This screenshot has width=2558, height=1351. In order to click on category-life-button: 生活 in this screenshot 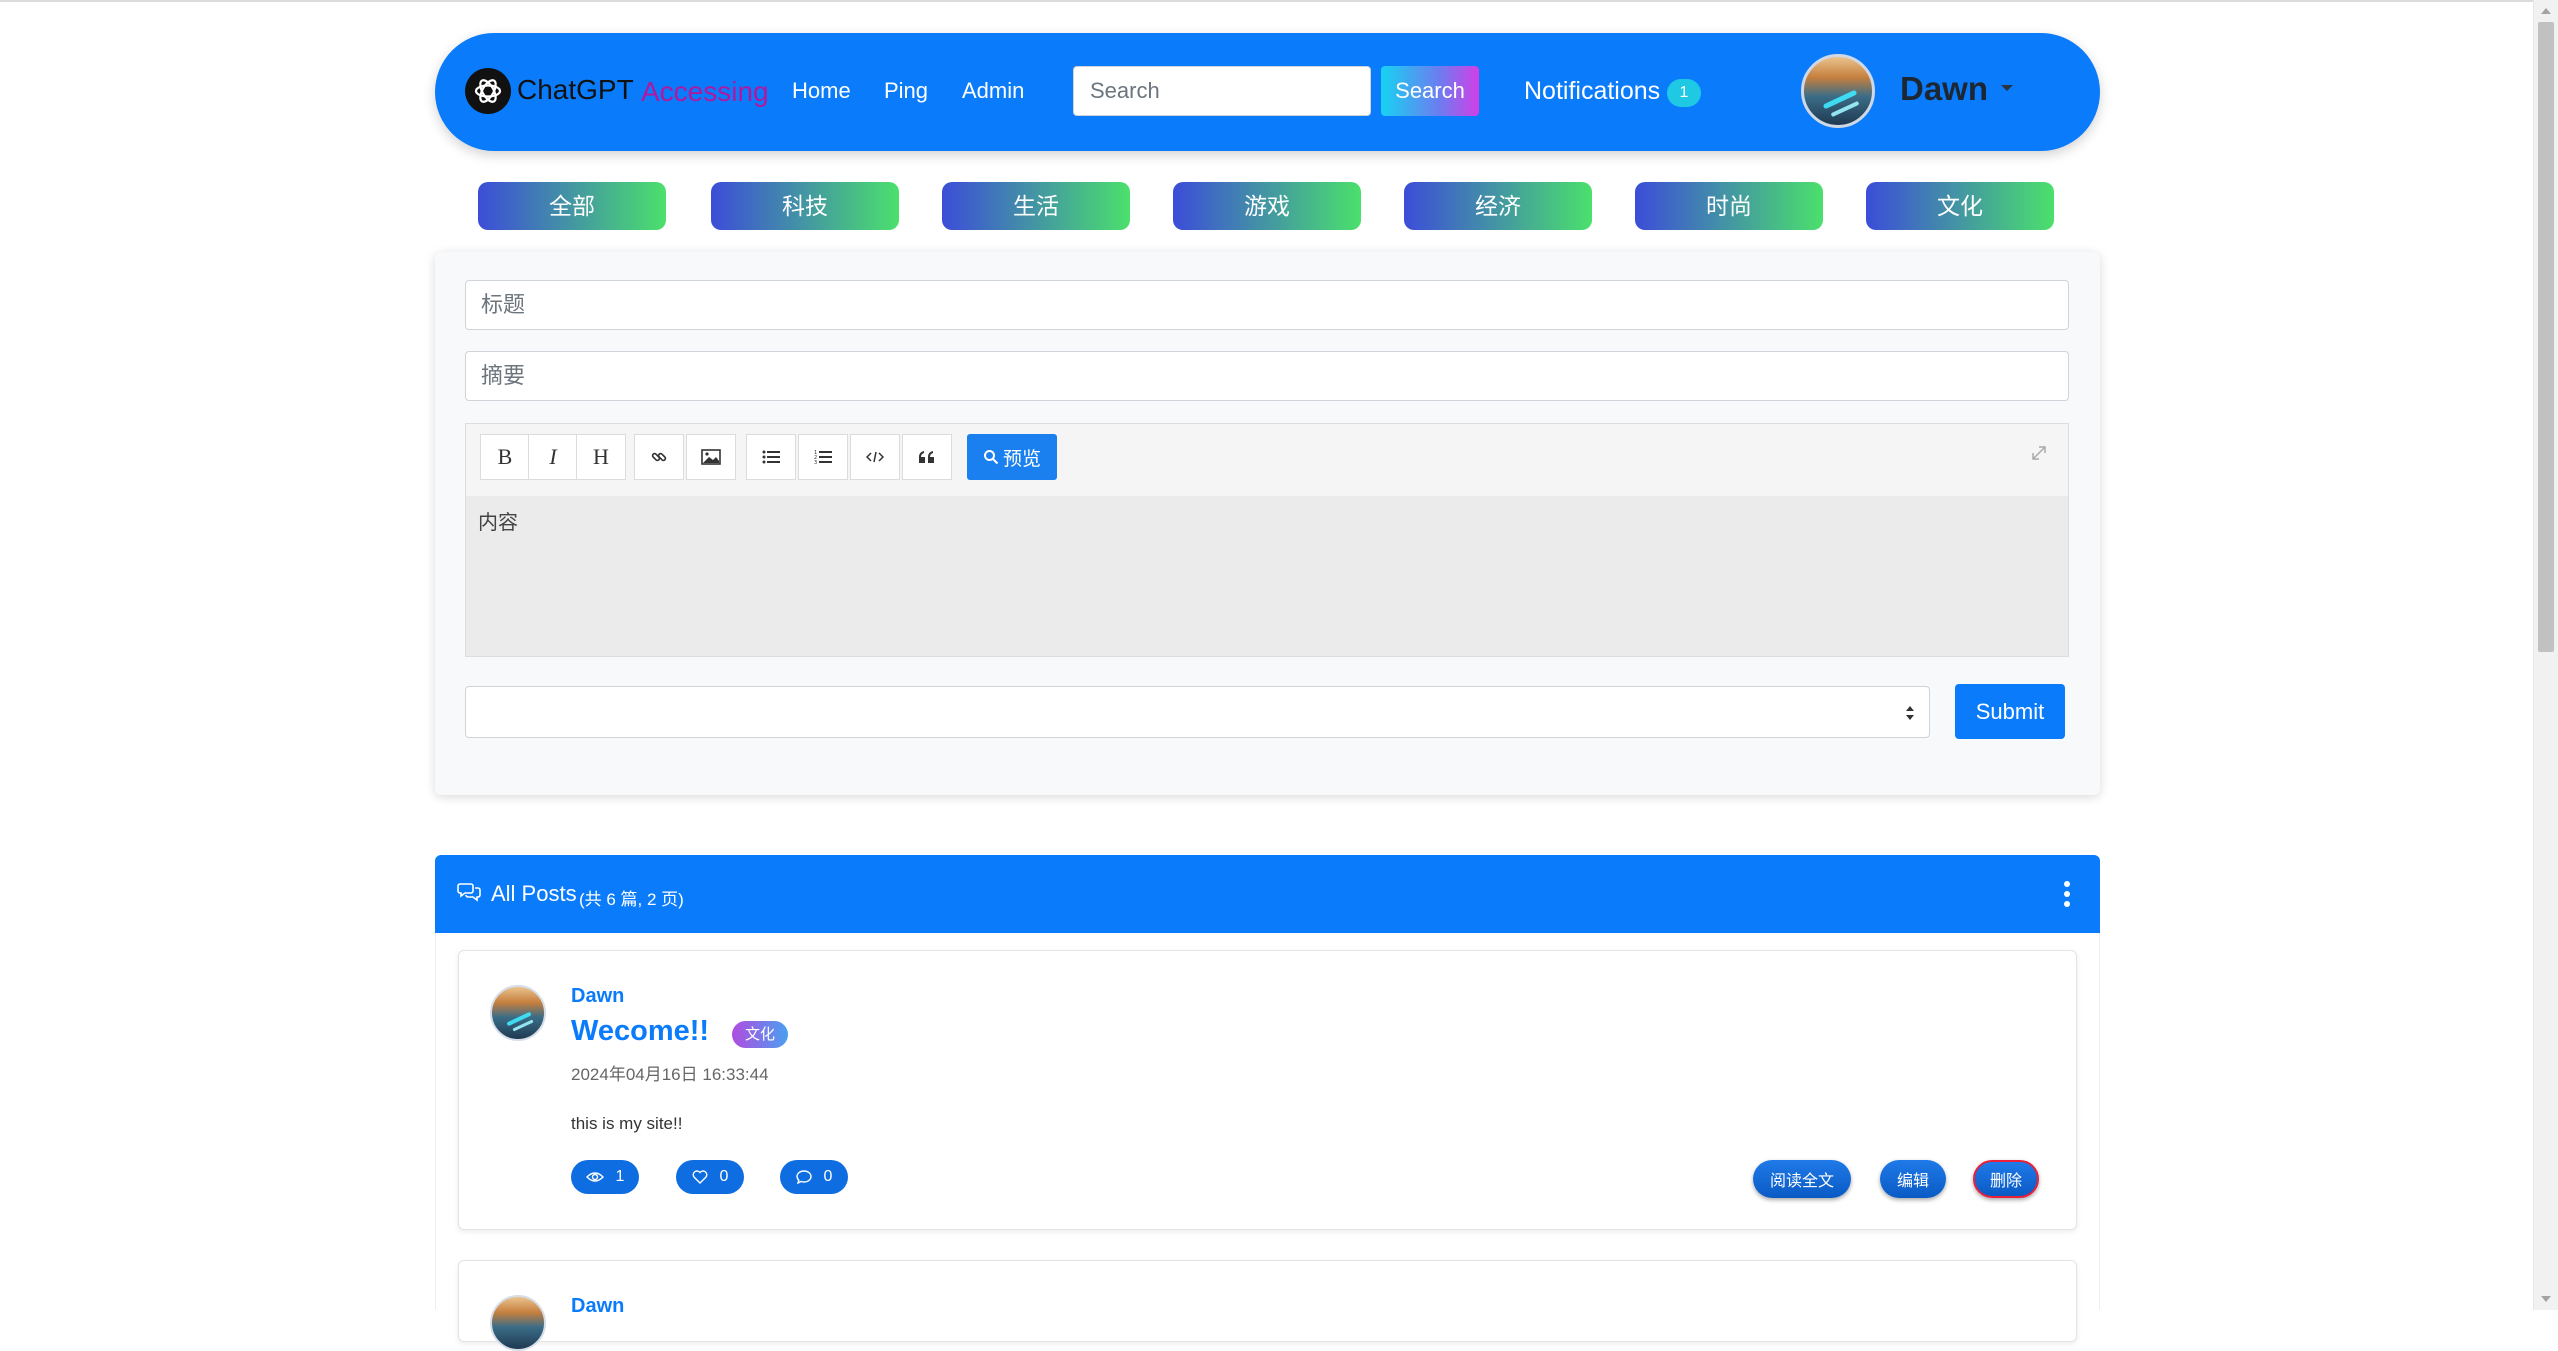, I will do `click(1036, 206)`.